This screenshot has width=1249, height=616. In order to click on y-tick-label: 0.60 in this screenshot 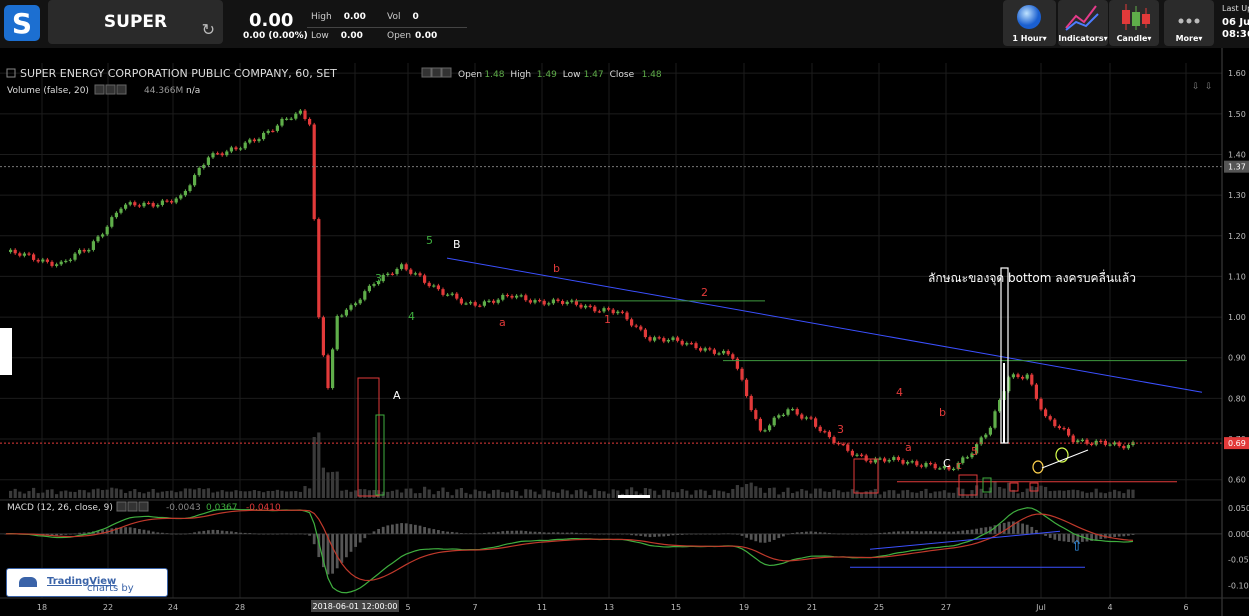, I will do `click(1237, 480)`.